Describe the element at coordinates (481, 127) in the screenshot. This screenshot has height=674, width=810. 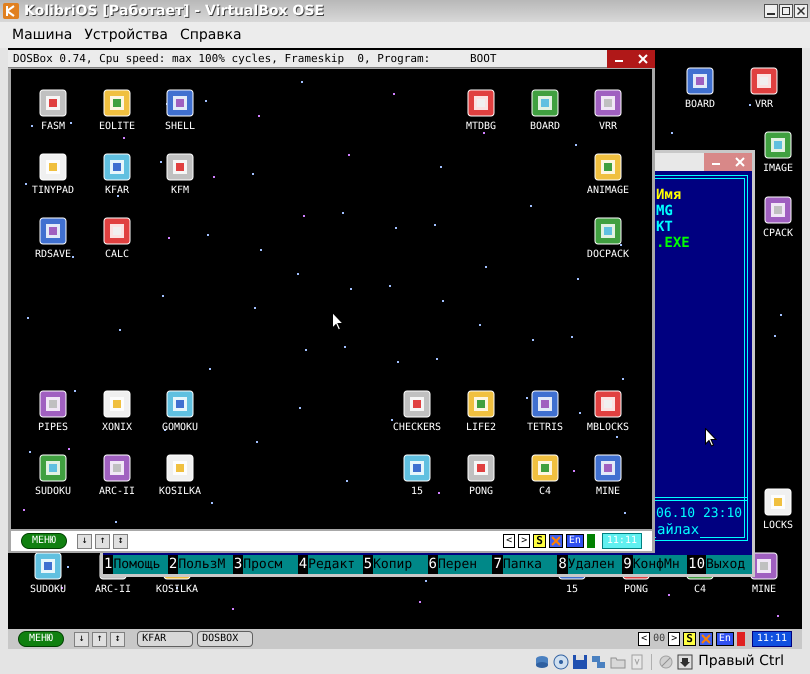
I see `icon-label: MTDBG` at that location.